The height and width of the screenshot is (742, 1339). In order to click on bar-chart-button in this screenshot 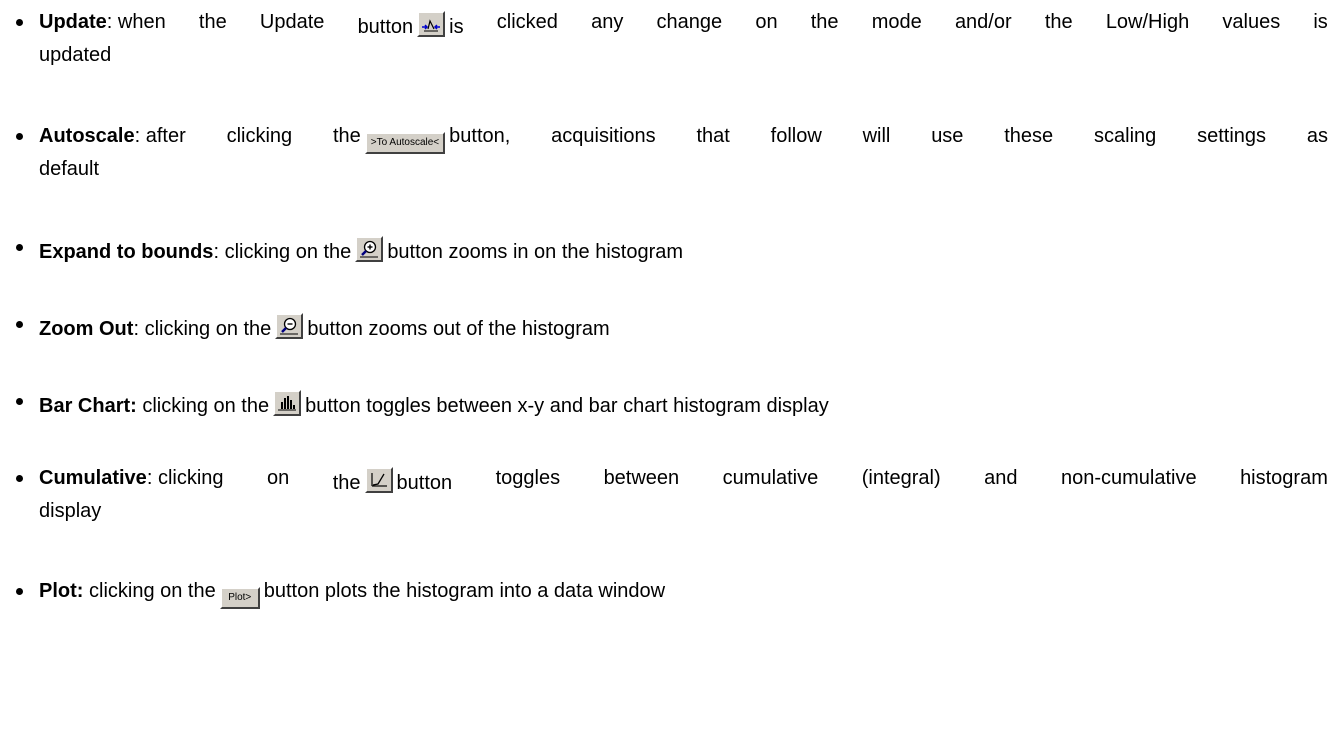, I will do `click(287, 403)`.